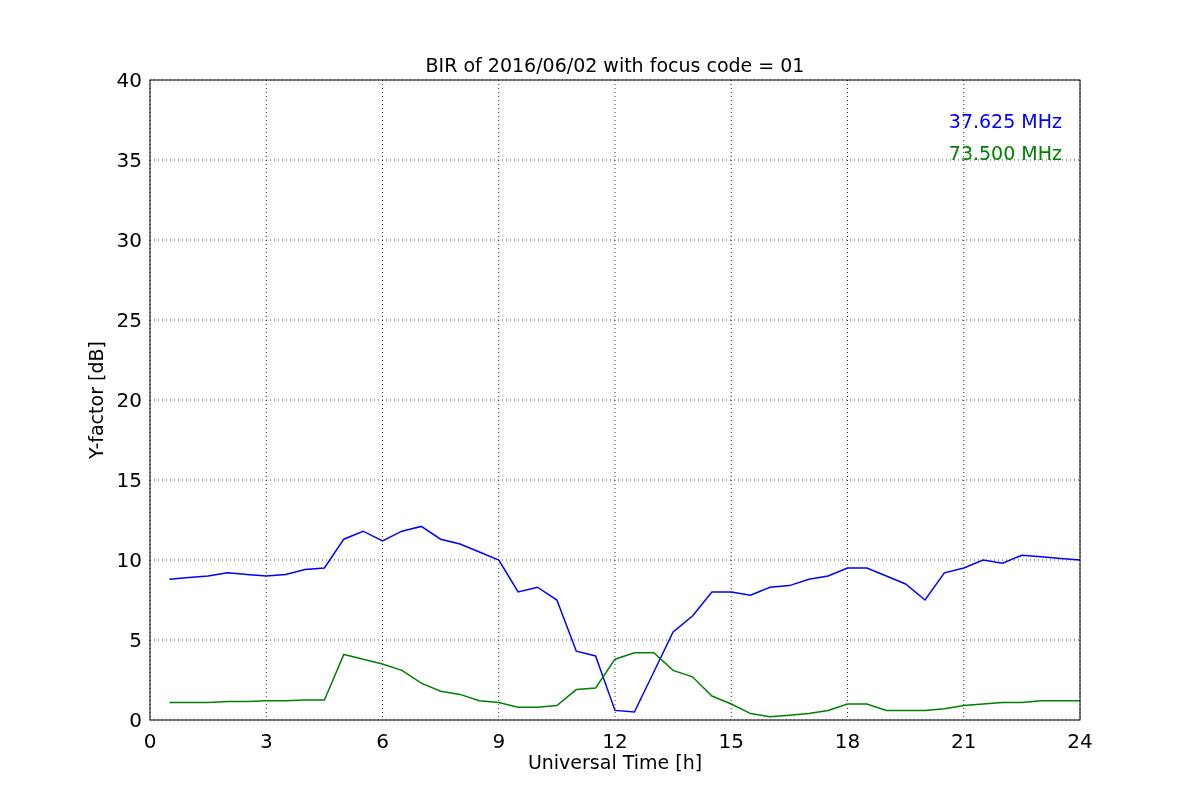 This screenshot has width=1200, height=800. I want to click on tick-label: 3, so click(266, 741).